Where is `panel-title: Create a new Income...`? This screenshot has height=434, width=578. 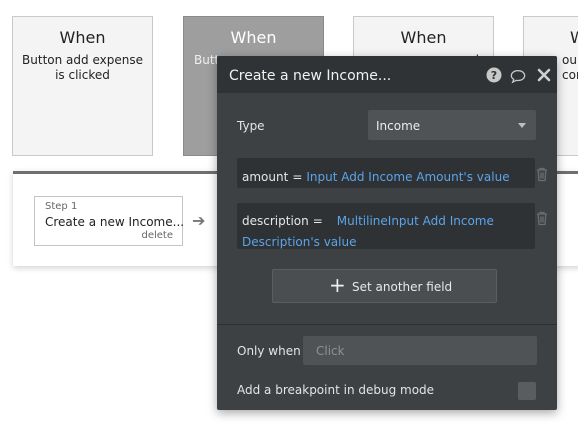
panel-title: Create a new Income... is located at coordinates (310, 76).